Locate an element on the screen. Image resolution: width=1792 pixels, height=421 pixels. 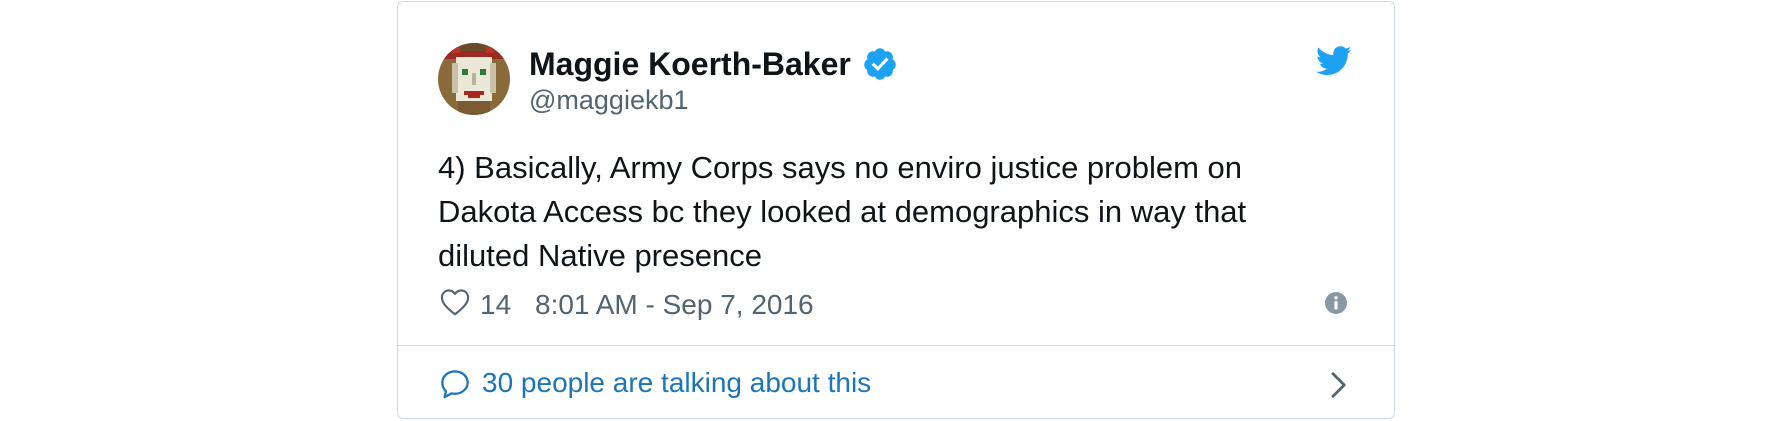
like-count: 14 is located at coordinates (495, 305).